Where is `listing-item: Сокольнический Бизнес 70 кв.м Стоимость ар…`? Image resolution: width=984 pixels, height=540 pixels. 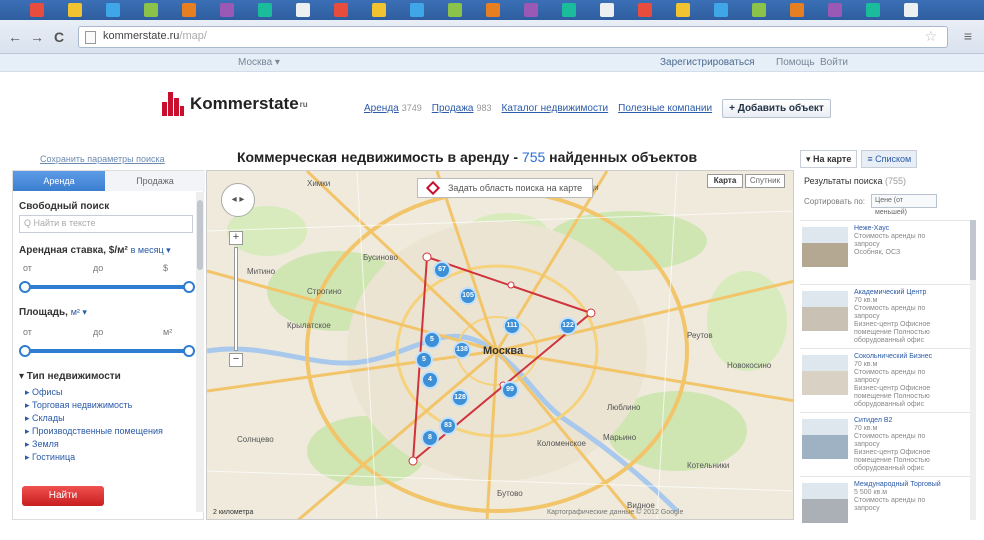
listing-item: Сокольнический Бизнес 70 кв.м Стоимость ар… is located at coordinates (885, 380).